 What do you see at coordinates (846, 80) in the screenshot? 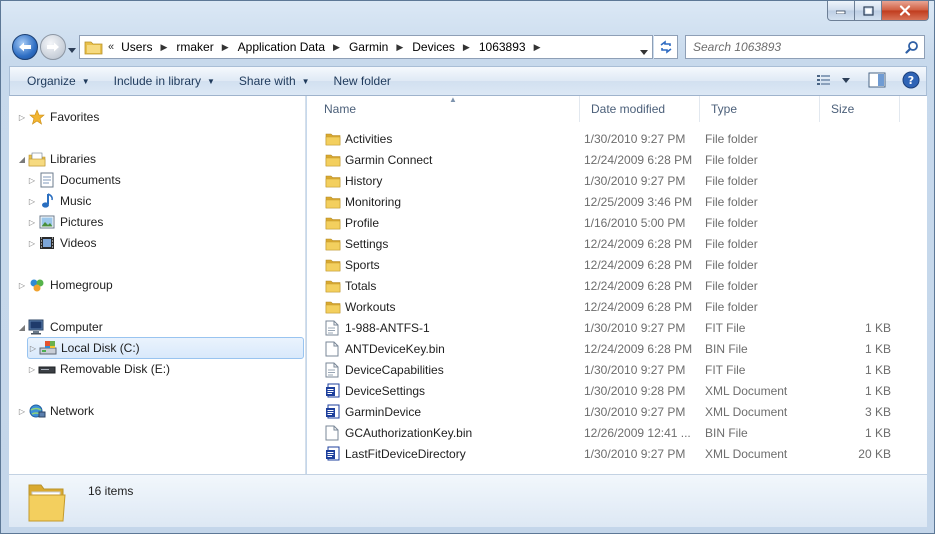
I see `view-options-dropdown` at bounding box center [846, 80].